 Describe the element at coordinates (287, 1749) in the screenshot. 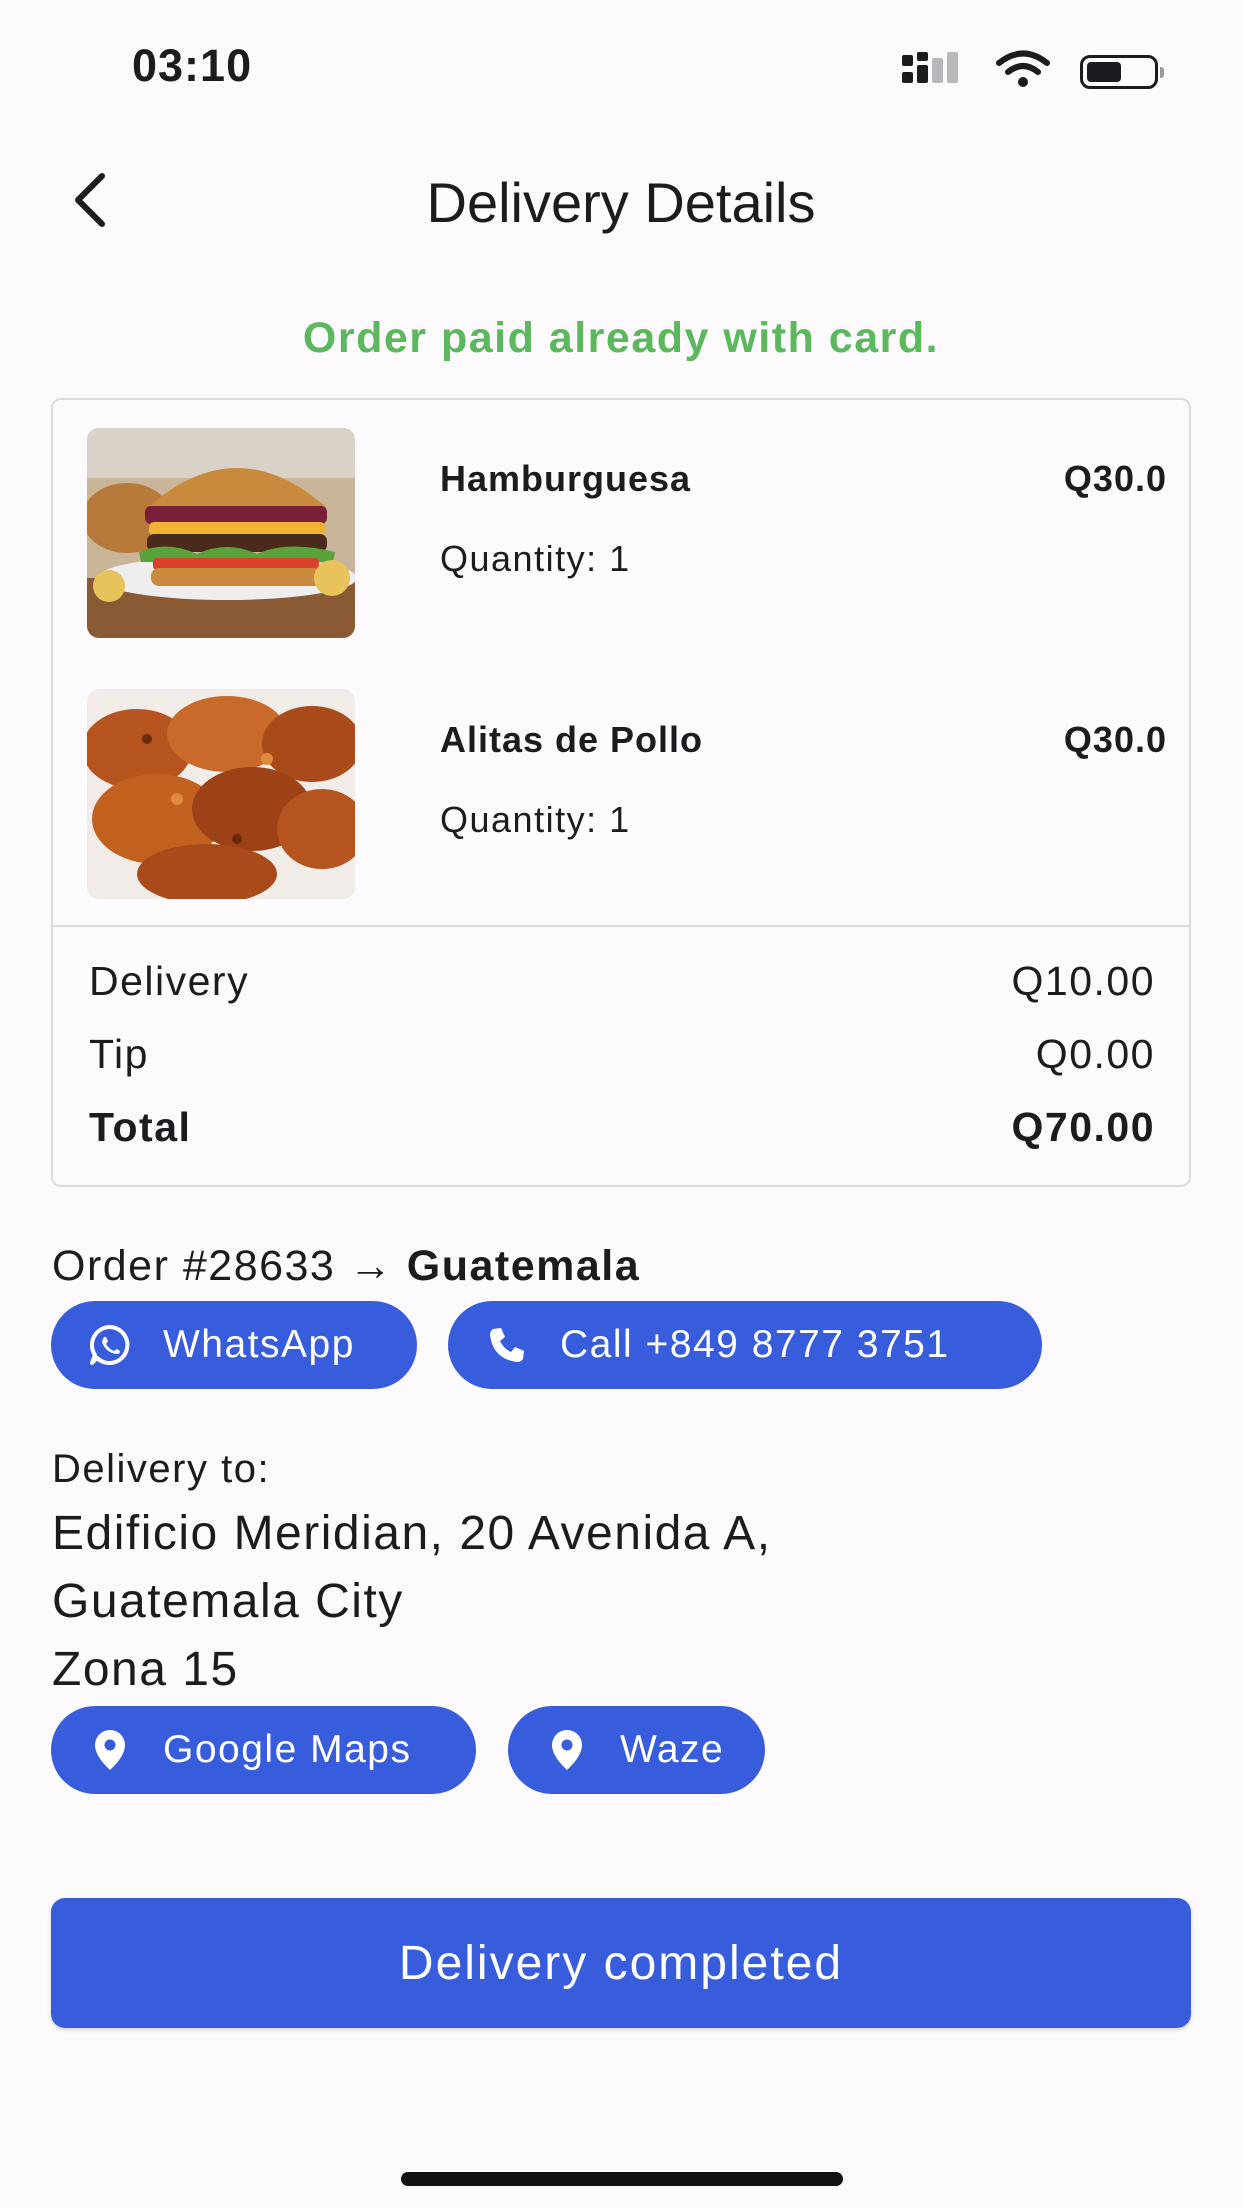

I see `google-maps-label: Google Maps` at that location.